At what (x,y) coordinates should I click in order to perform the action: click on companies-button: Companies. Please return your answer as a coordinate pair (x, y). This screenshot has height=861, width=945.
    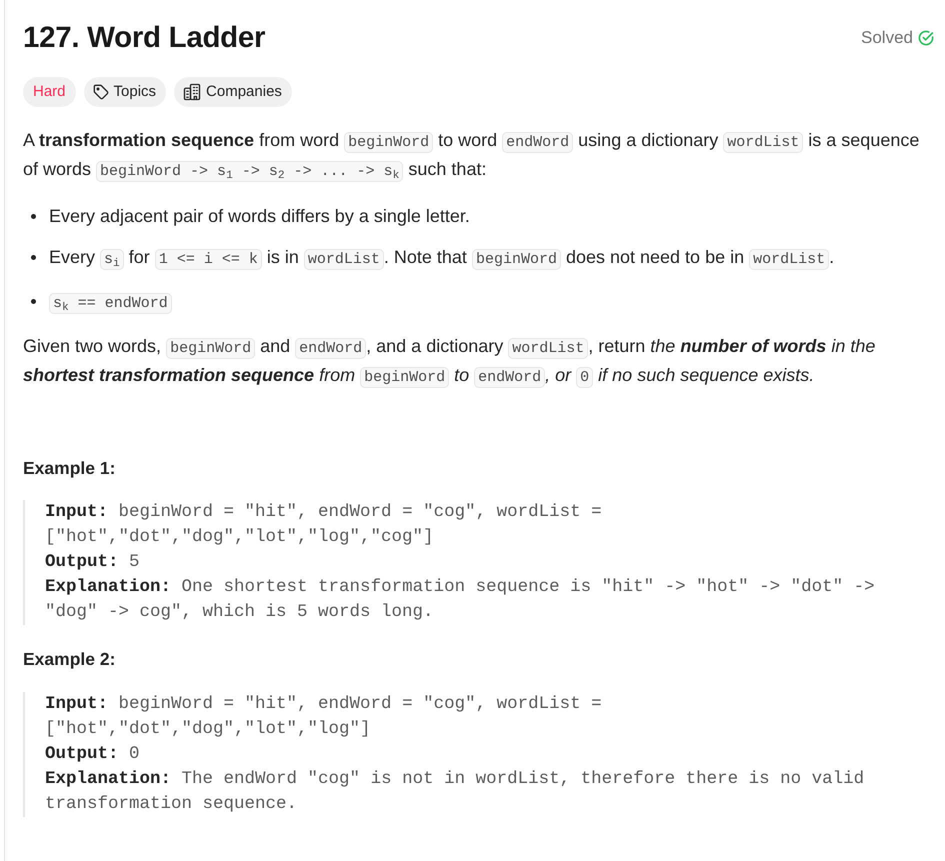
    Looking at the image, I should click on (233, 92).